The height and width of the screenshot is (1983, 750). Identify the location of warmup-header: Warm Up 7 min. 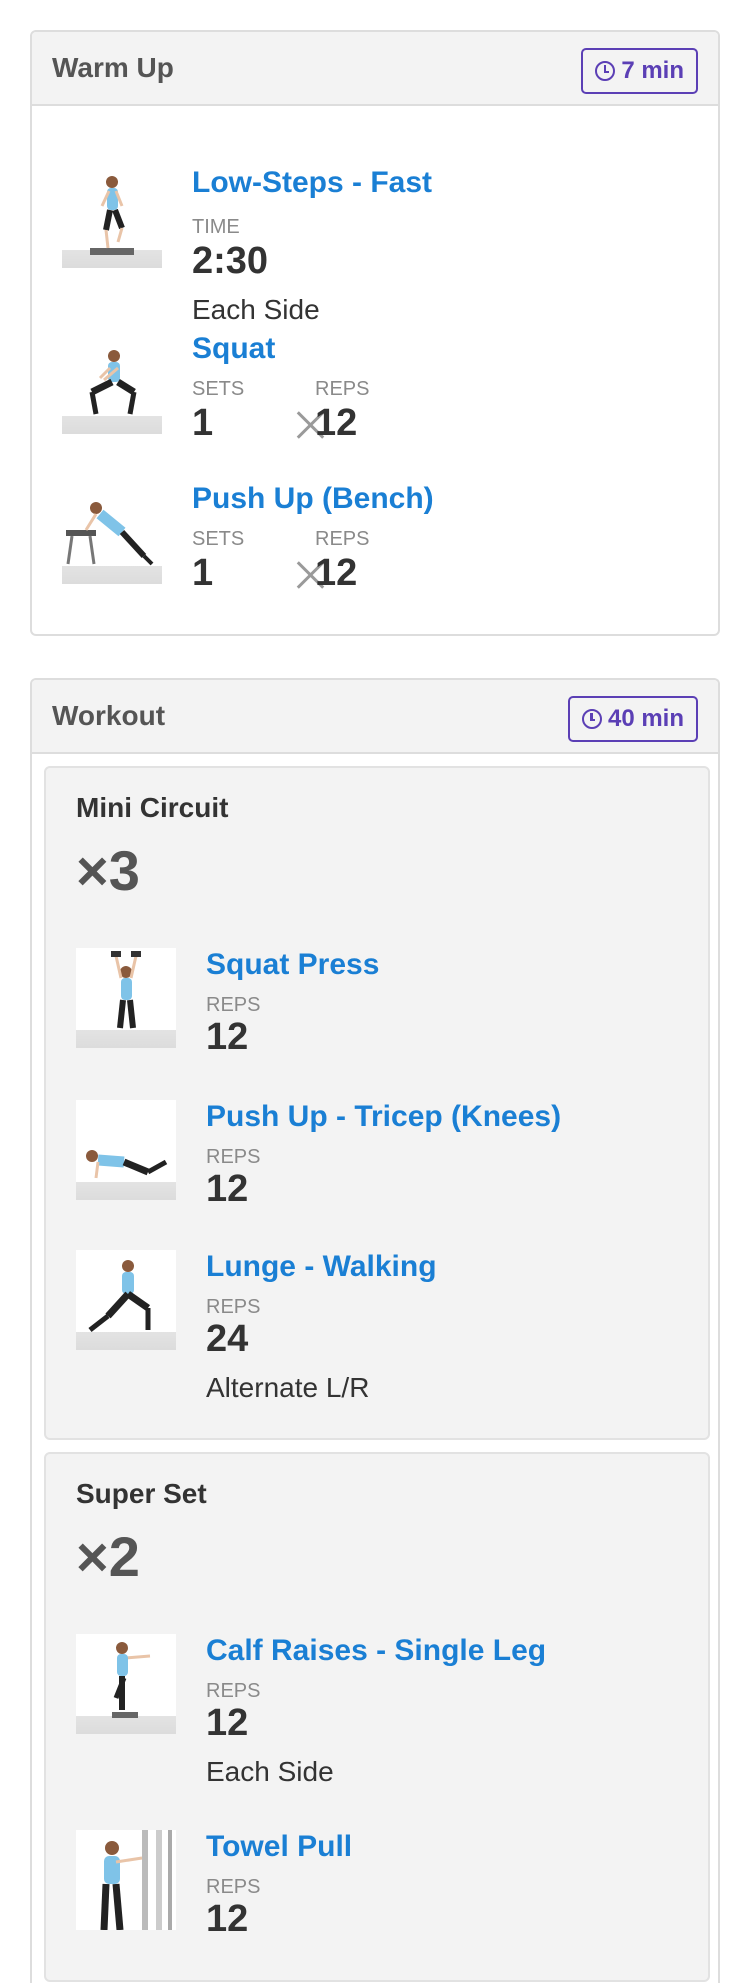
(375, 69).